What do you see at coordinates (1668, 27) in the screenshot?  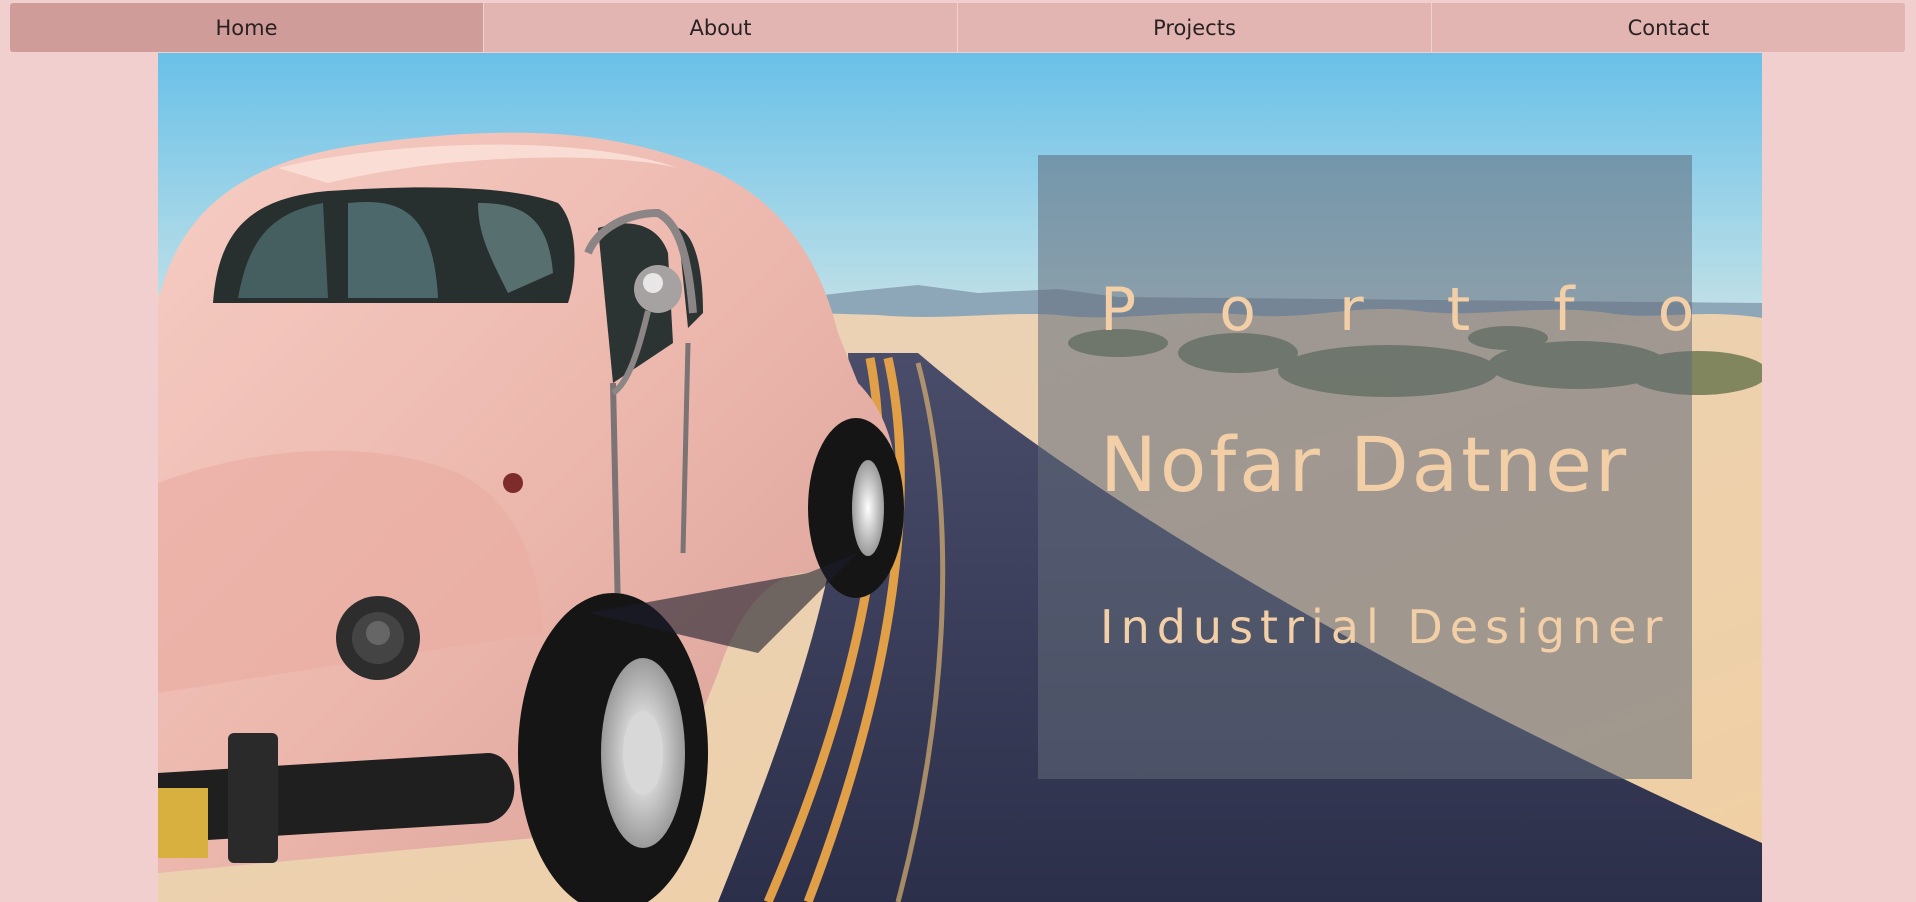 I see `nav-contact: Contact` at bounding box center [1668, 27].